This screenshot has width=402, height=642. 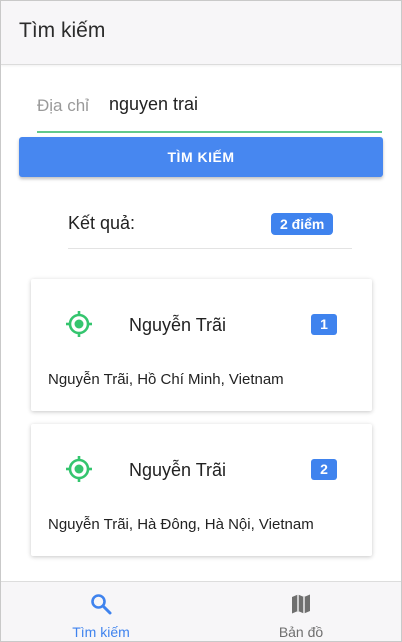 I want to click on nav-tab-search: Tìm kiếm, so click(x=101, y=611).